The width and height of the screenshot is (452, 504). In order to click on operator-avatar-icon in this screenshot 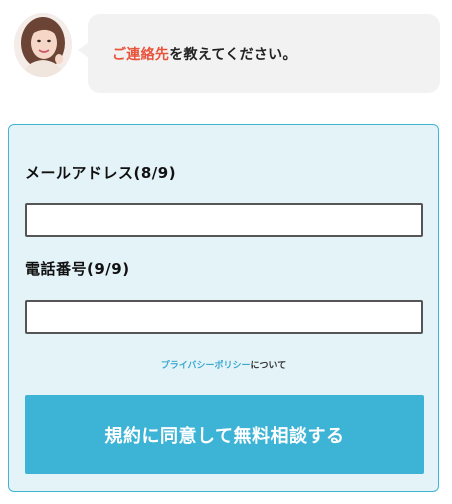, I will do `click(43, 45)`.